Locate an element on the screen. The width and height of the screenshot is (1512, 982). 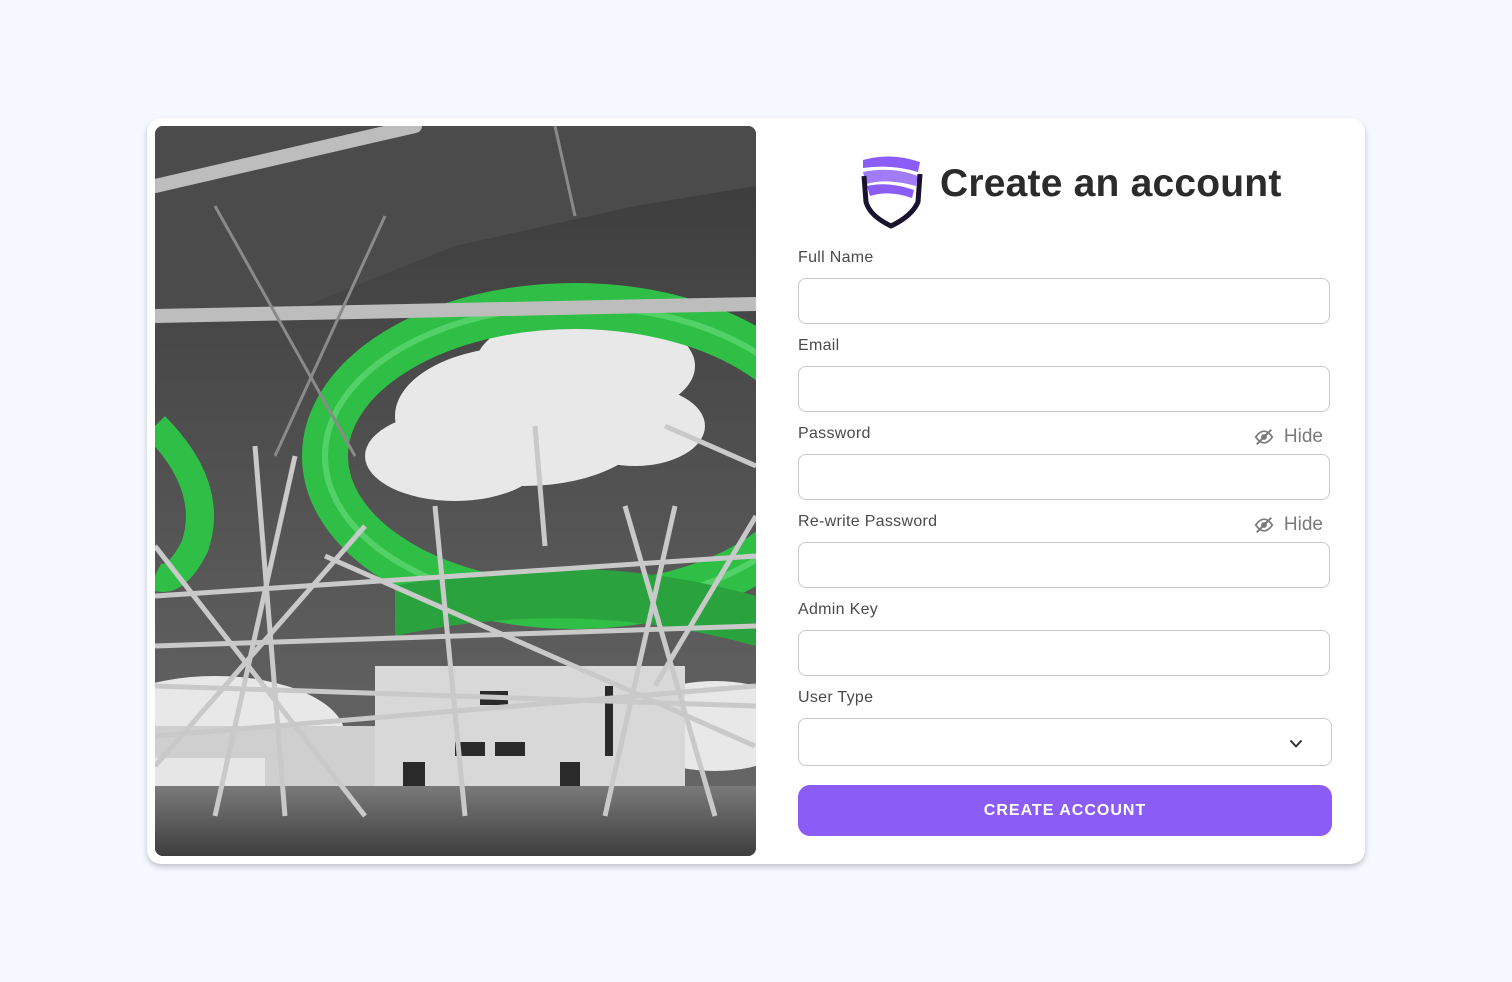
confirm-password-visibility-toggle: Hide is located at coordinates (1292, 525).